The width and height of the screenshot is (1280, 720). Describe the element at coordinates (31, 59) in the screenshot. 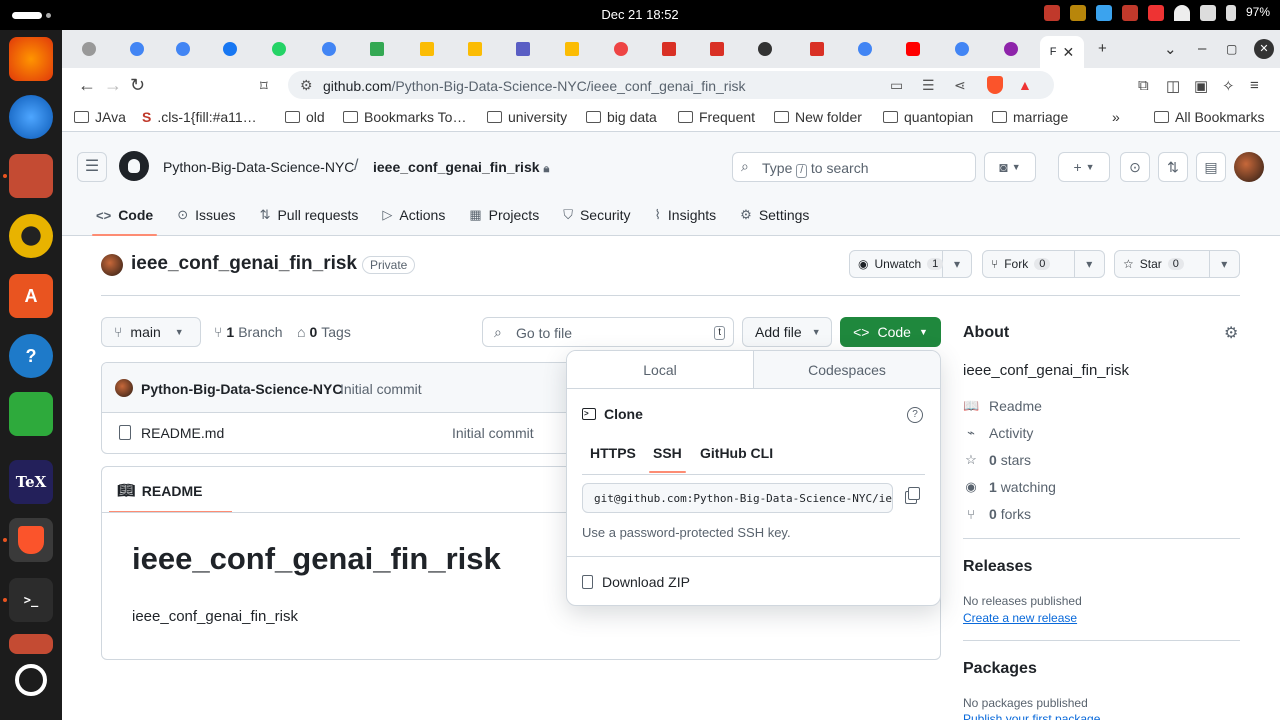

I see `firefox-icon` at that location.